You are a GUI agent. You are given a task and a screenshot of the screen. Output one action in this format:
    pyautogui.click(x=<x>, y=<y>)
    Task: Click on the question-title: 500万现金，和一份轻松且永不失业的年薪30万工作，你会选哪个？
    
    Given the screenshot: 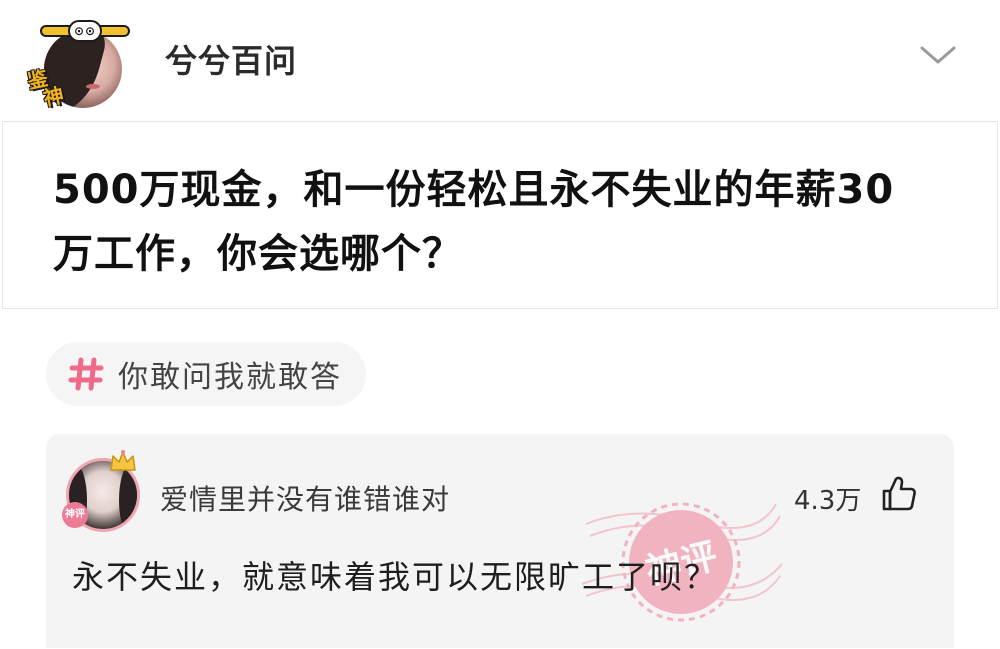 What is the action you would take?
    pyautogui.click(x=474, y=222)
    